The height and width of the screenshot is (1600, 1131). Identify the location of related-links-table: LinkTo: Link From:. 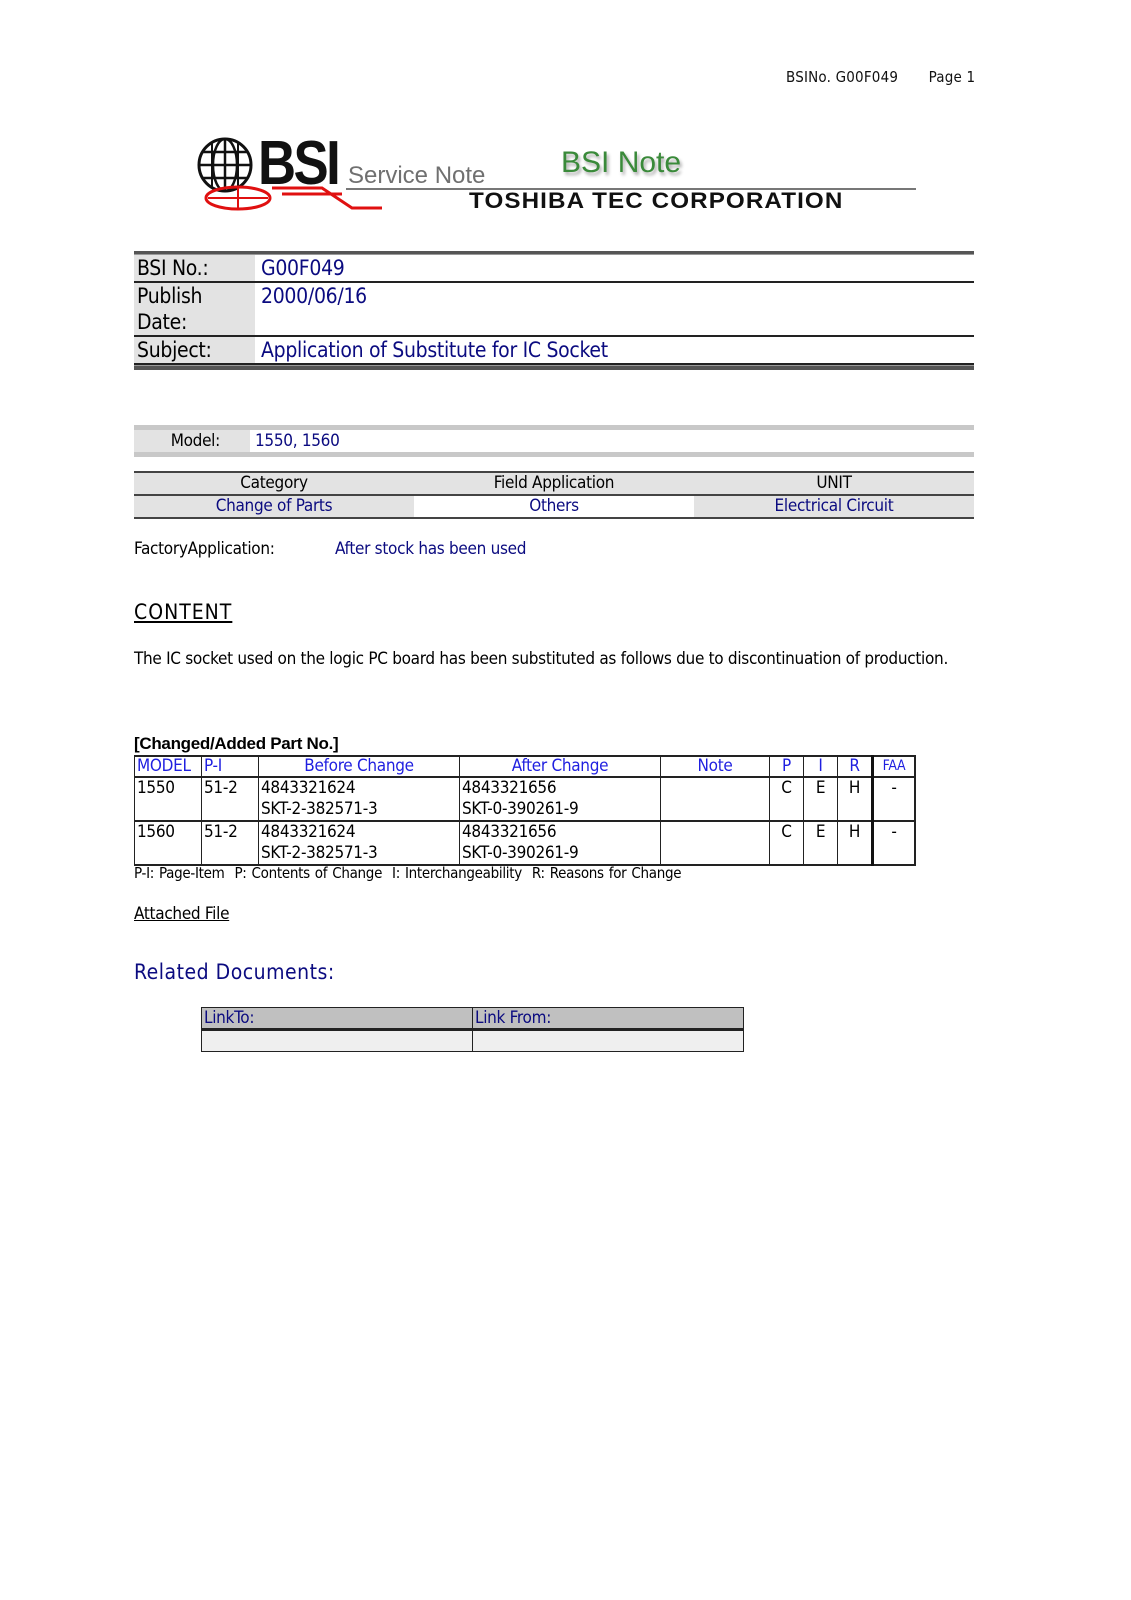
(472, 1029).